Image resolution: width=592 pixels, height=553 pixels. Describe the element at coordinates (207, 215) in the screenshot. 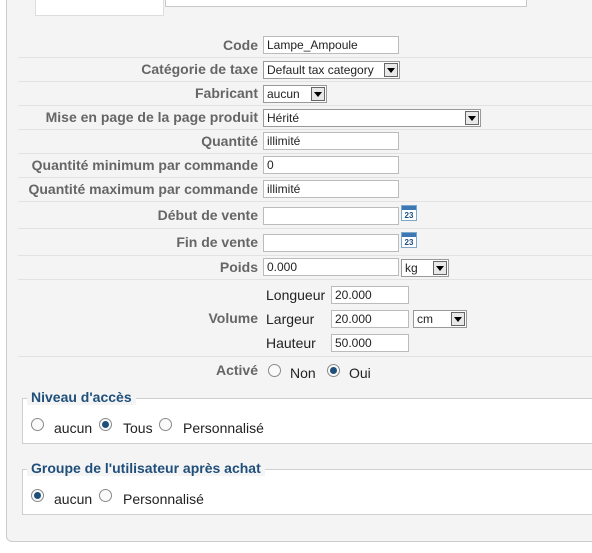

I see `sale-start-label: Début de vente` at that location.